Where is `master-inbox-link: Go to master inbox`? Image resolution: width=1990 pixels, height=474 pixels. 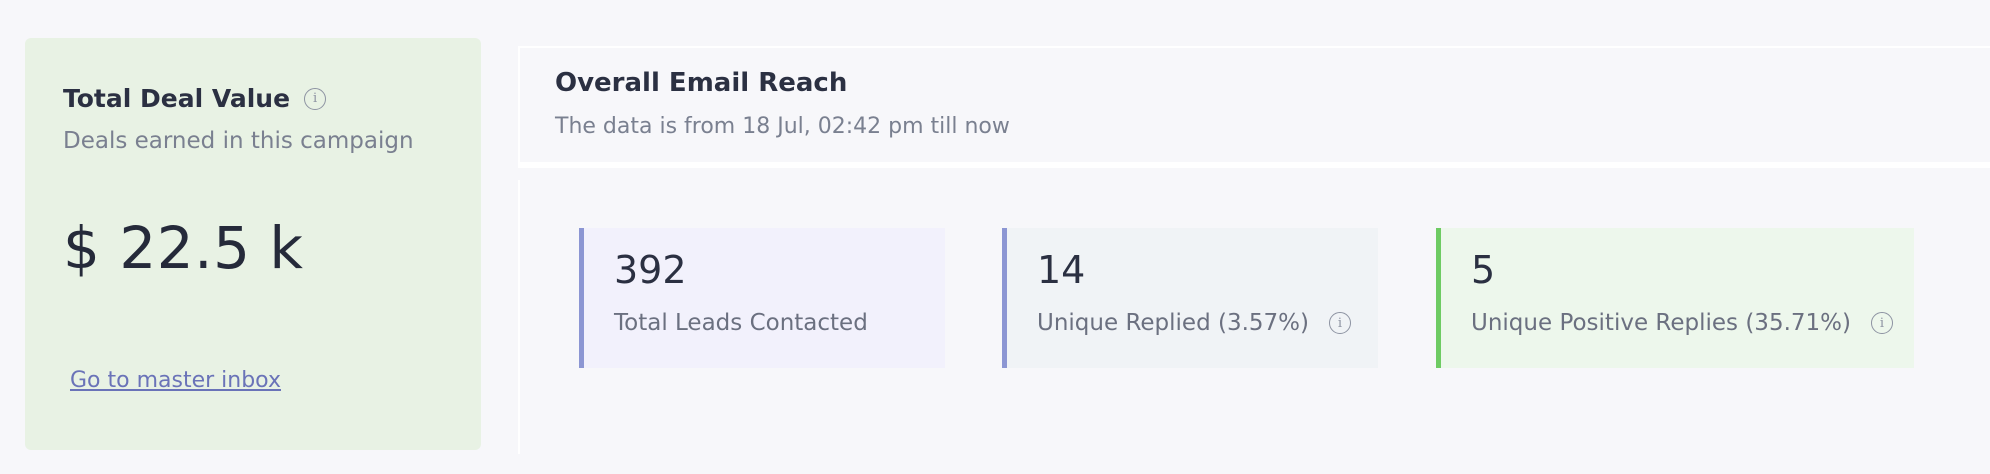
master-inbox-link: Go to master inbox is located at coordinates (175, 380).